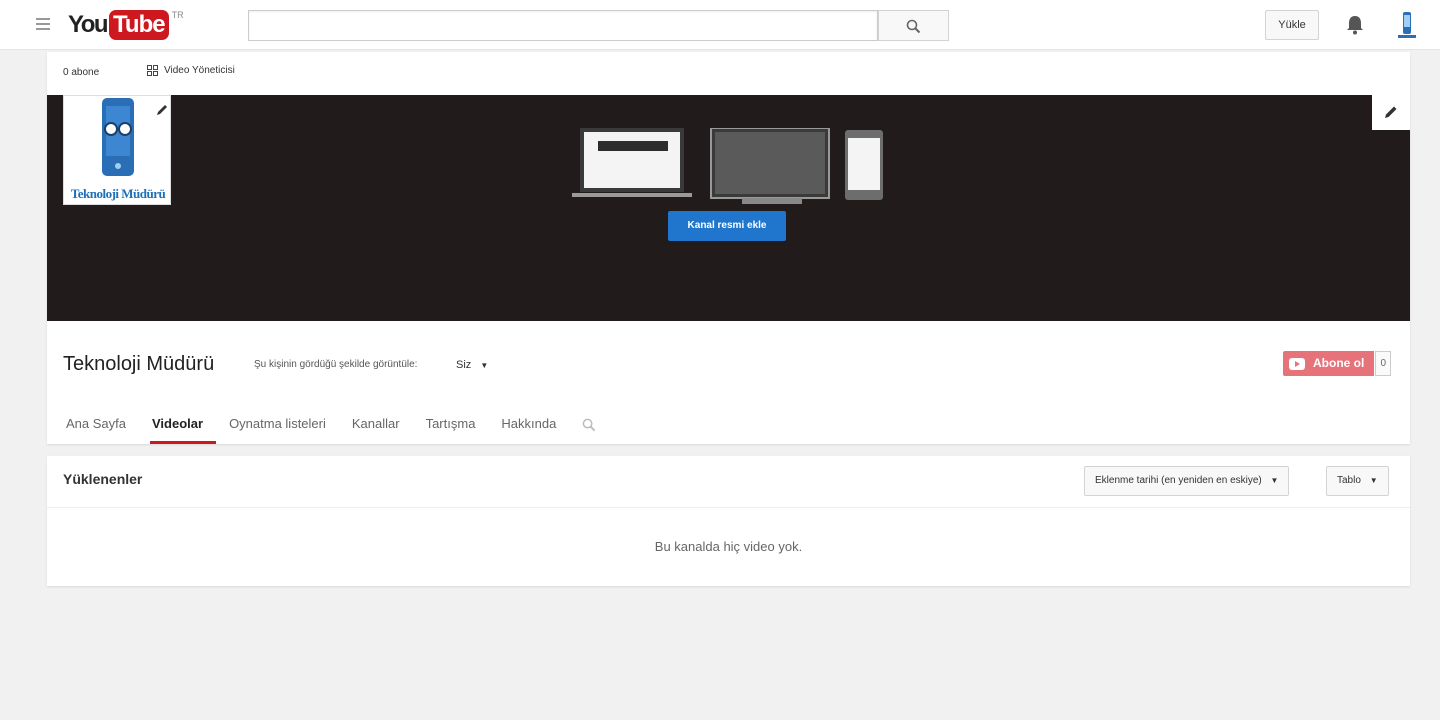 This screenshot has height=720, width=1440. I want to click on video-manager-link: Video Yöneticisi, so click(191, 70).